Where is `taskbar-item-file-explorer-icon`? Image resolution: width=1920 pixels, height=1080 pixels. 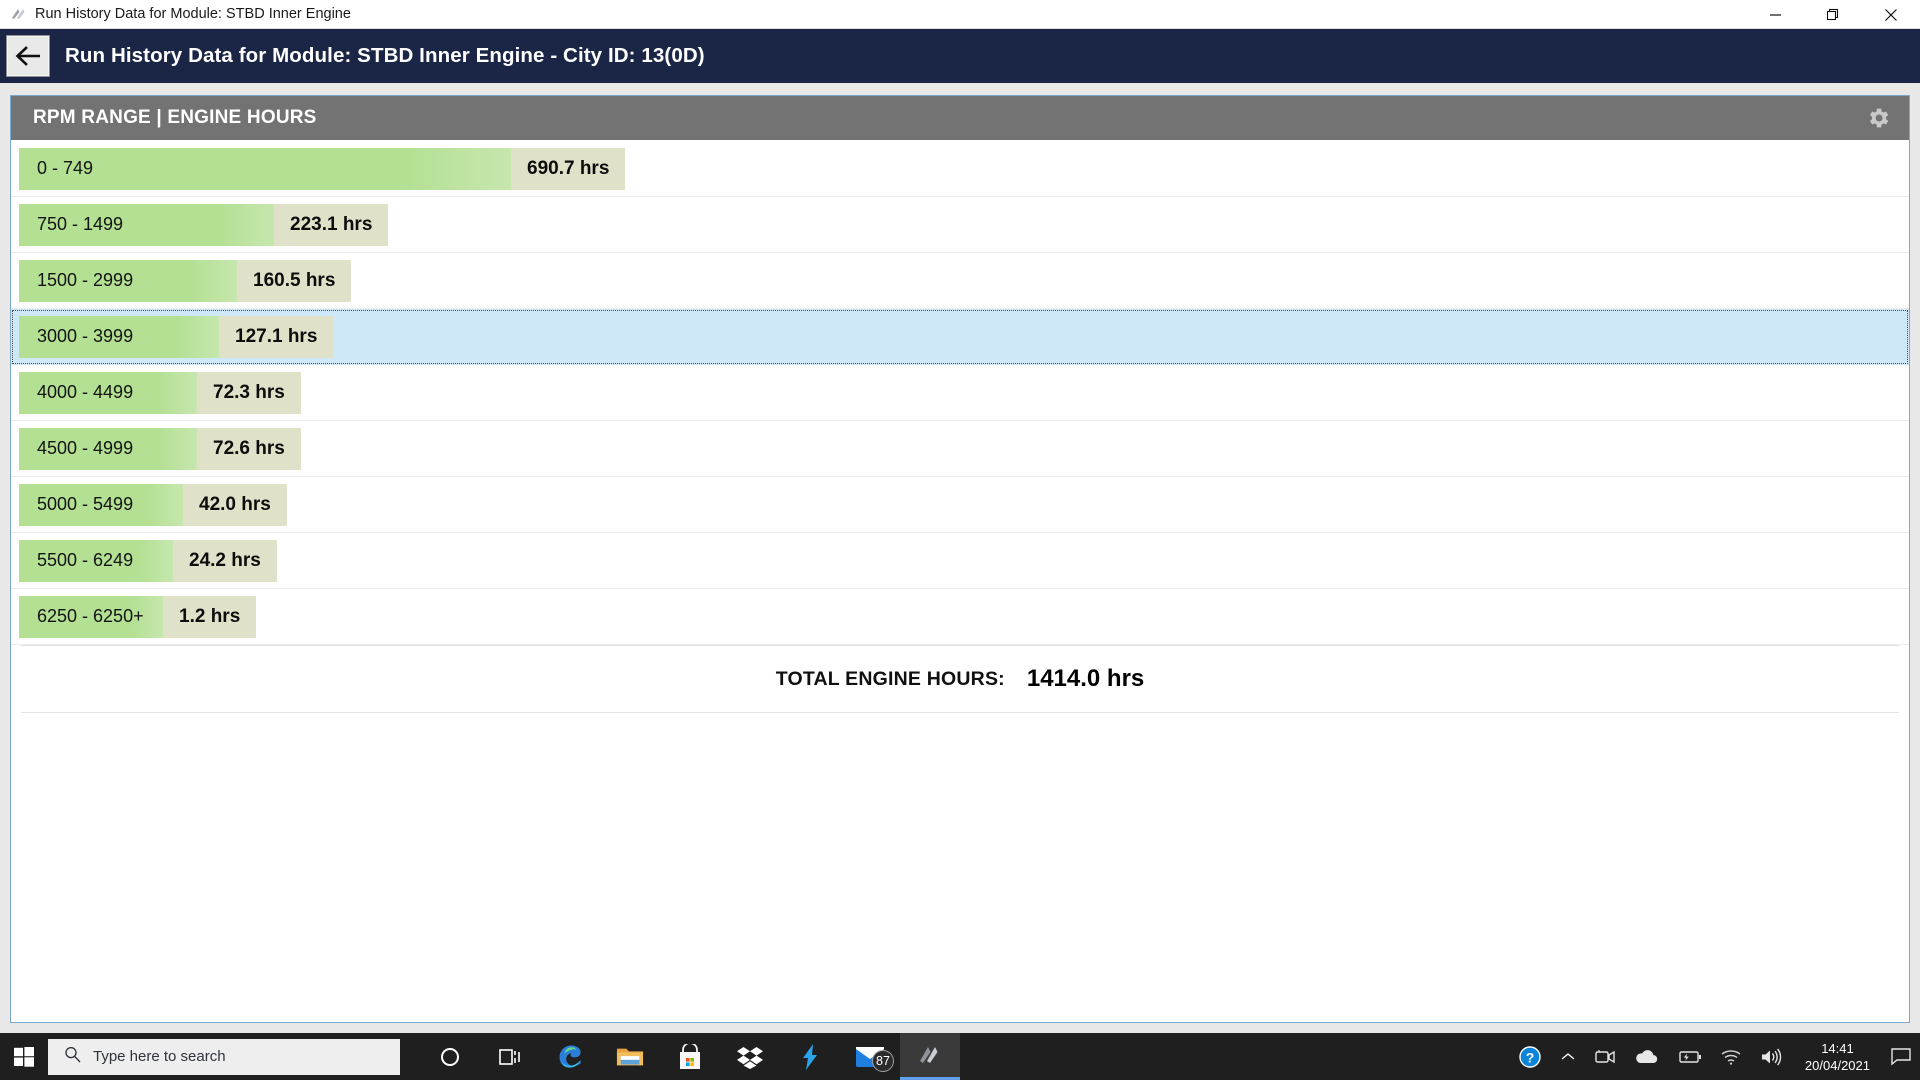
taskbar-item-file-explorer-icon is located at coordinates (630, 1056).